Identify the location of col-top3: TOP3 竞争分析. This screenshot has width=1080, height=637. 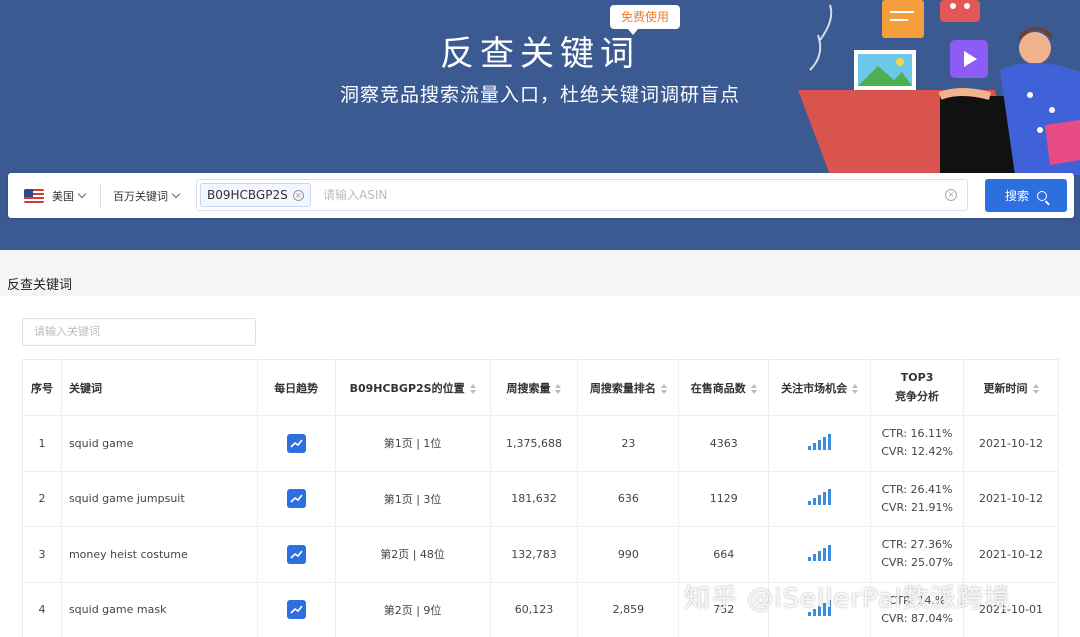
(917, 387).